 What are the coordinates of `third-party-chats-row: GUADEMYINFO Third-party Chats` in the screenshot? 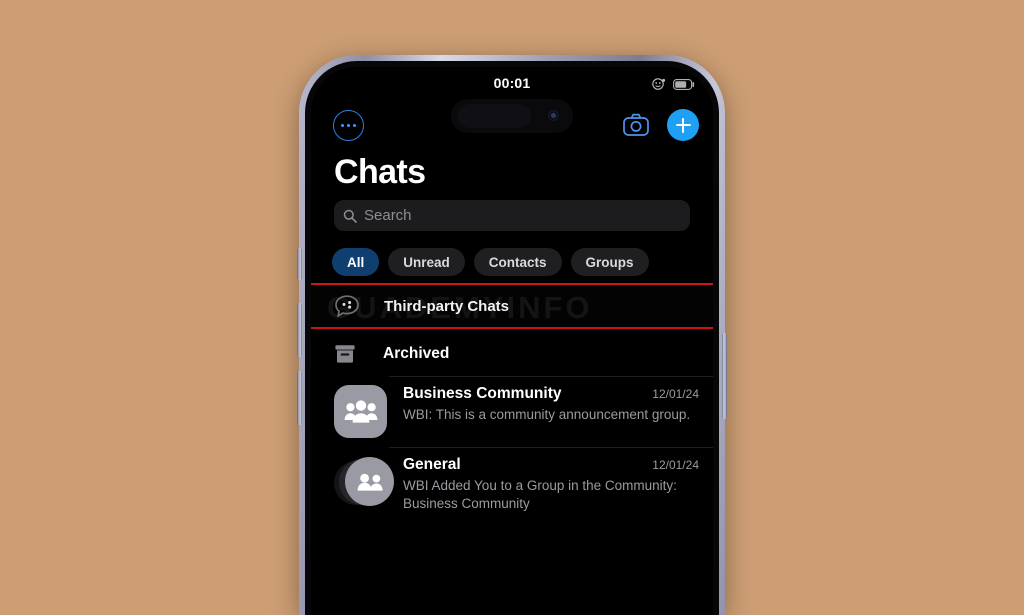 It's located at (512, 306).